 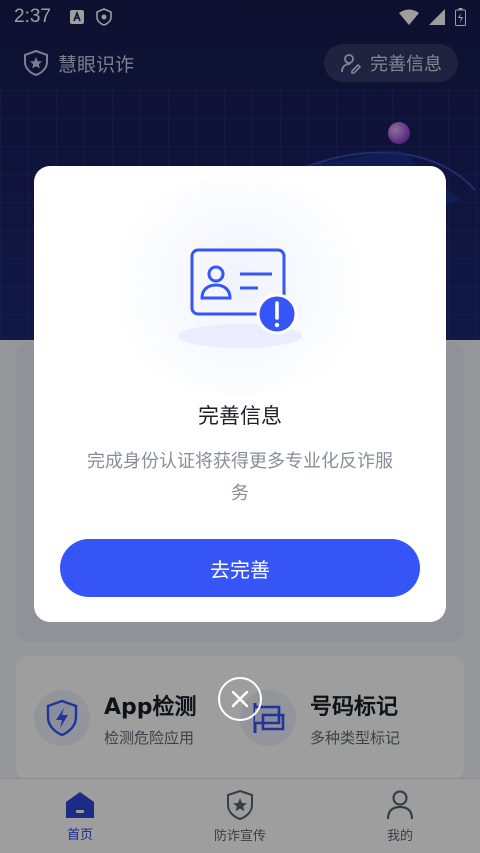 What do you see at coordinates (240, 568) in the screenshot?
I see `go-complete-button: 去完善` at bounding box center [240, 568].